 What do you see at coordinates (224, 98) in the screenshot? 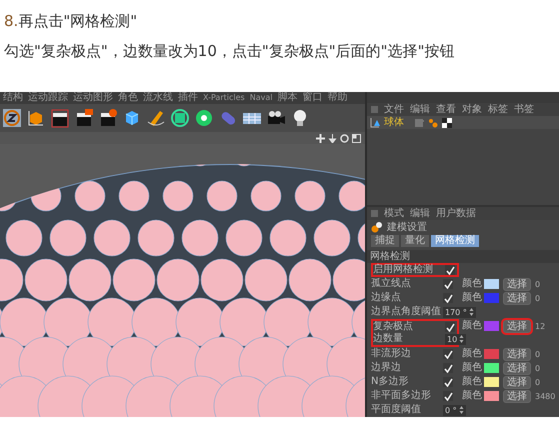
I see `menu-item: X-Particles` at bounding box center [224, 98].